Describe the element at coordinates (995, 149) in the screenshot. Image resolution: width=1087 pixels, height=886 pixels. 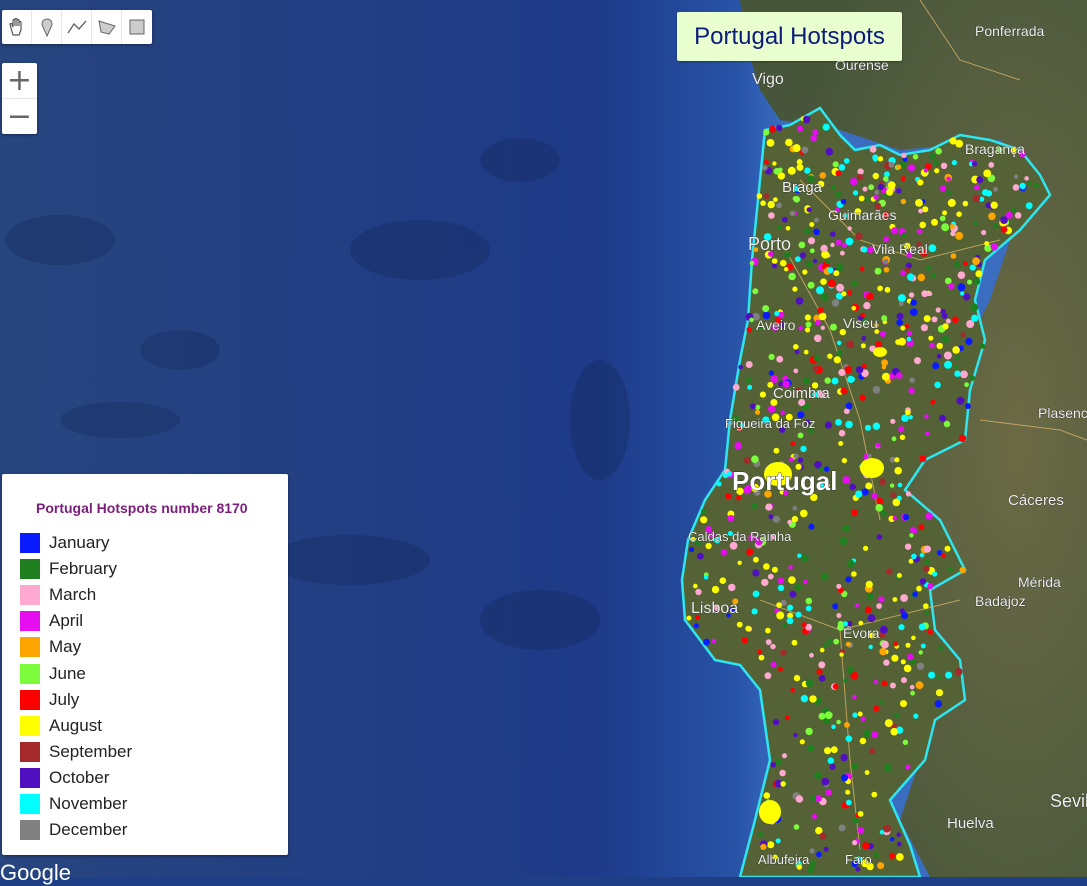
I see `city-label: Bragança` at that location.